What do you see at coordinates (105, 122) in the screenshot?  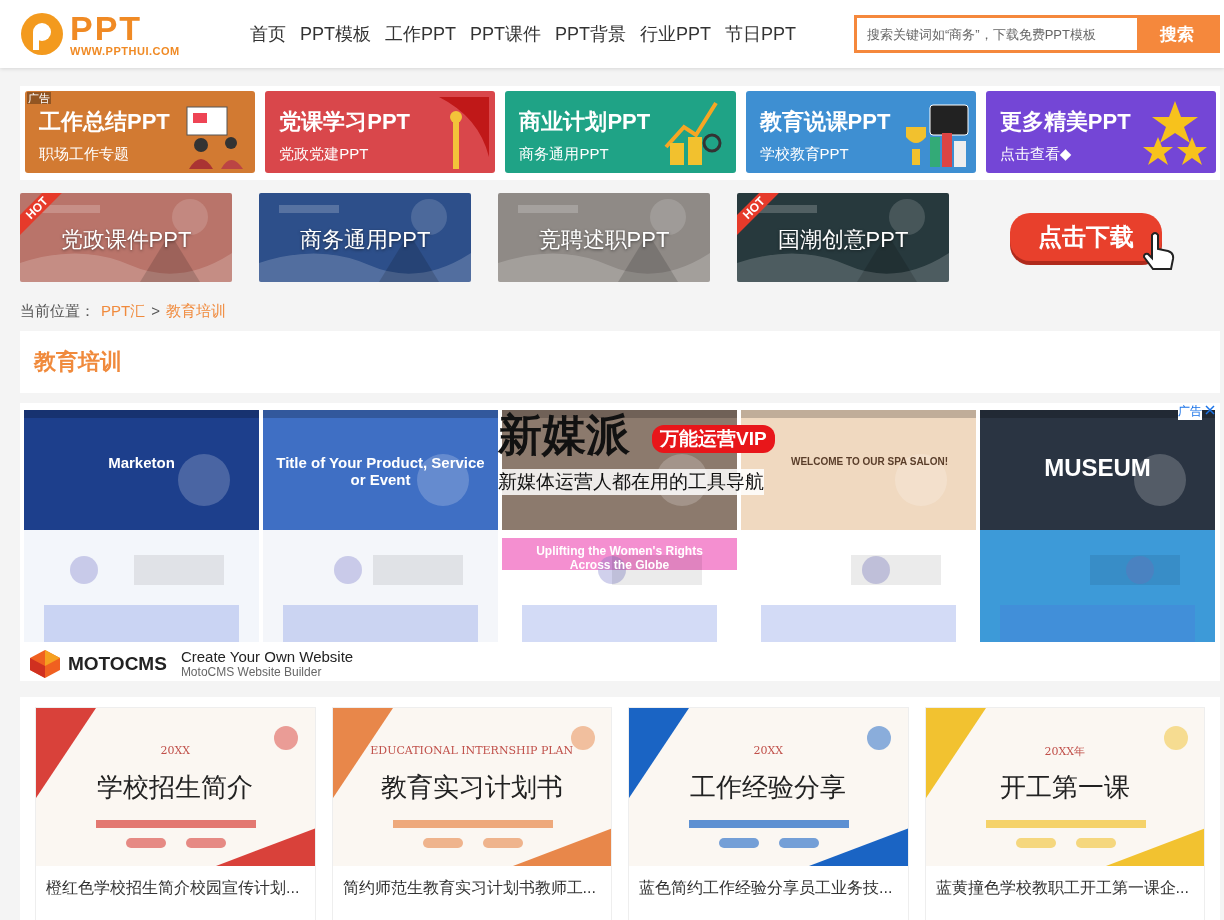 I see `banner-title: 工作总结PPT` at bounding box center [105, 122].